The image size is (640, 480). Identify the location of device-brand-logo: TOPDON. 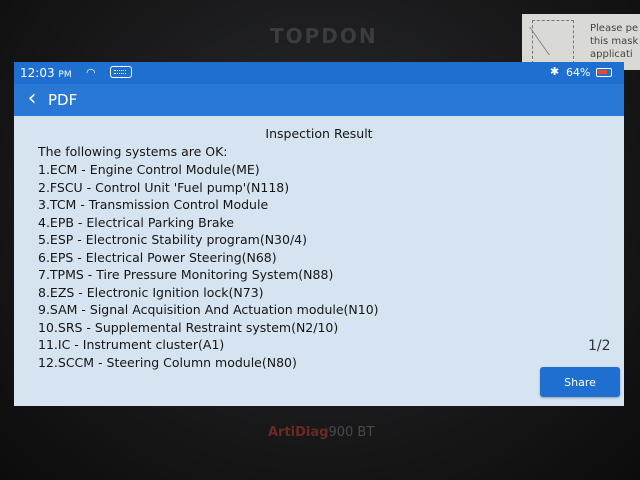
(324, 36).